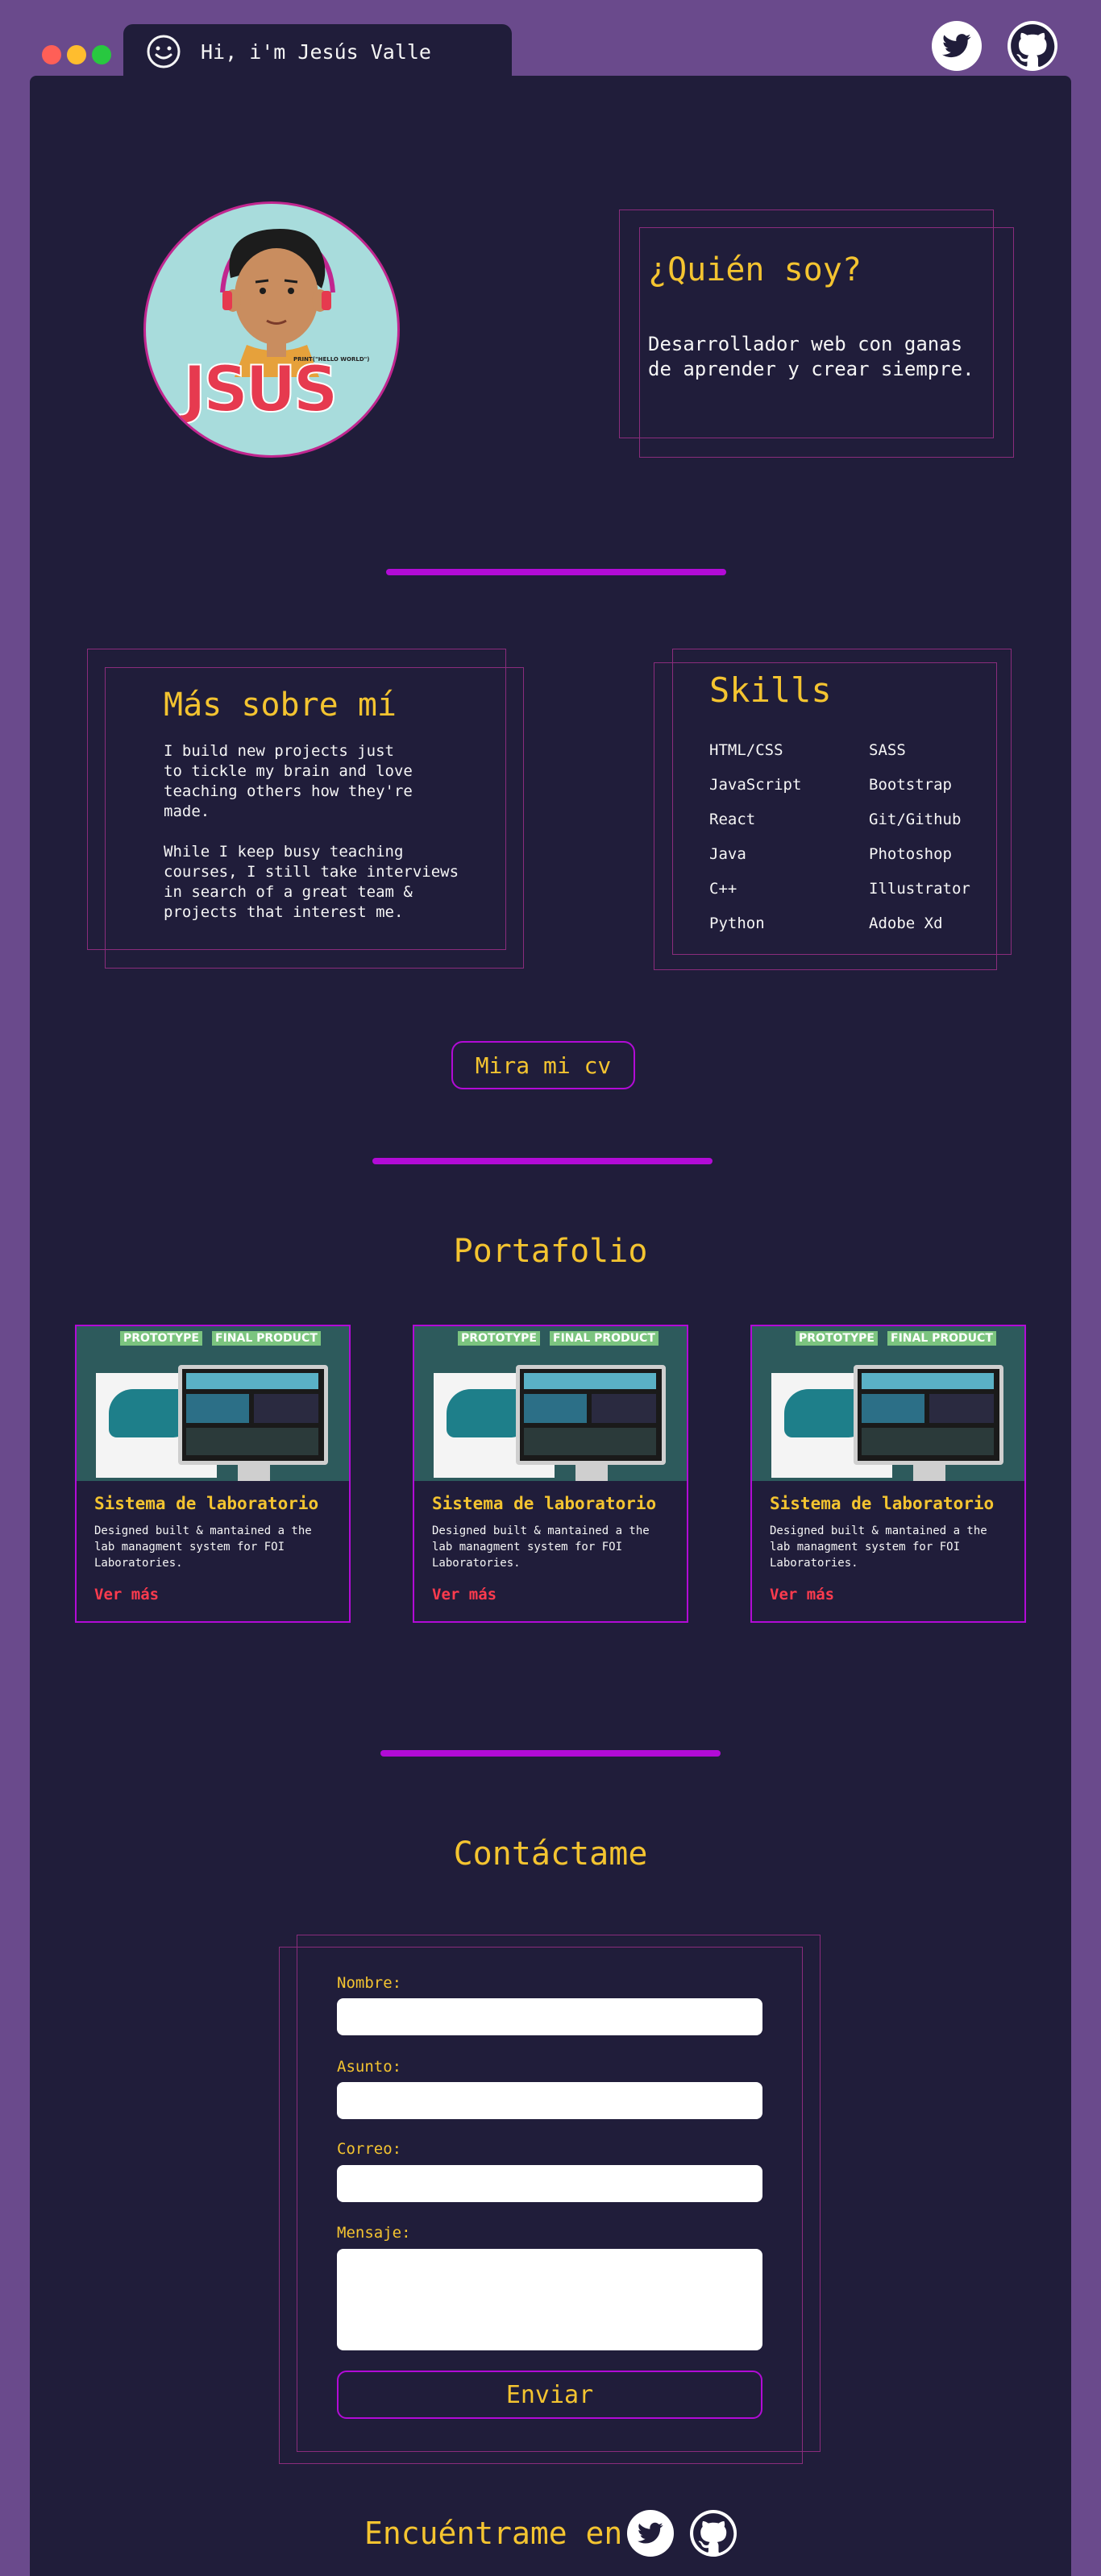  What do you see at coordinates (369, 2067) in the screenshot?
I see `subject-label: Asunto:` at bounding box center [369, 2067].